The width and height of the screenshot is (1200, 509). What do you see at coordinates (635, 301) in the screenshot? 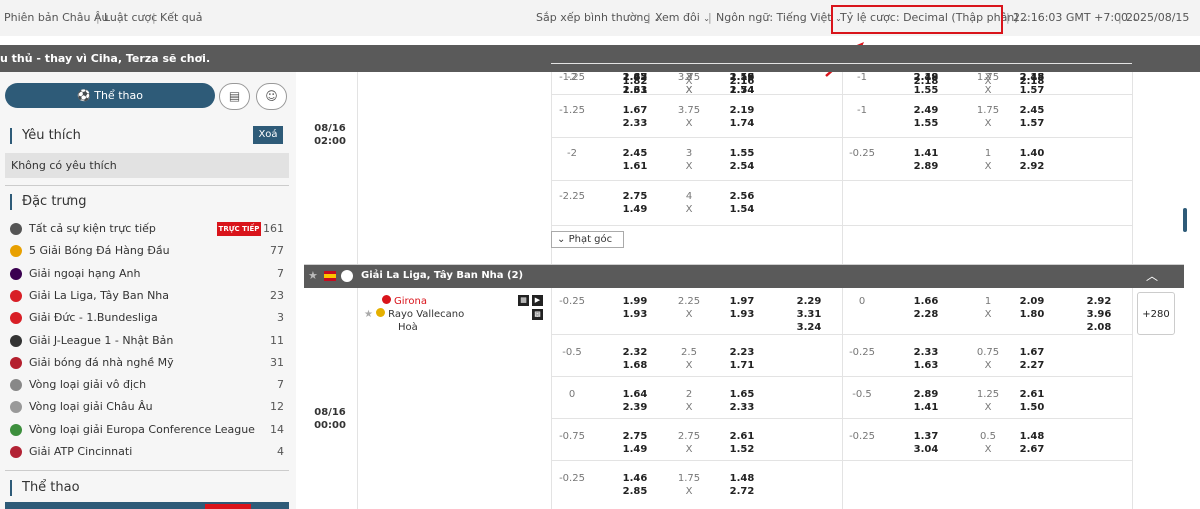
I see `odds-cell: 1.99` at bounding box center [635, 301].